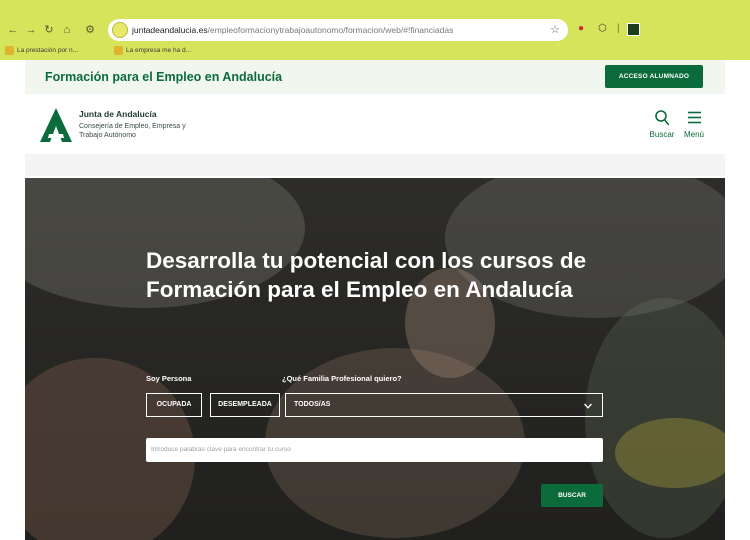 The height and width of the screenshot is (540, 750). Describe the element at coordinates (588, 406) in the screenshot. I see `chevron-down-icon` at that location.